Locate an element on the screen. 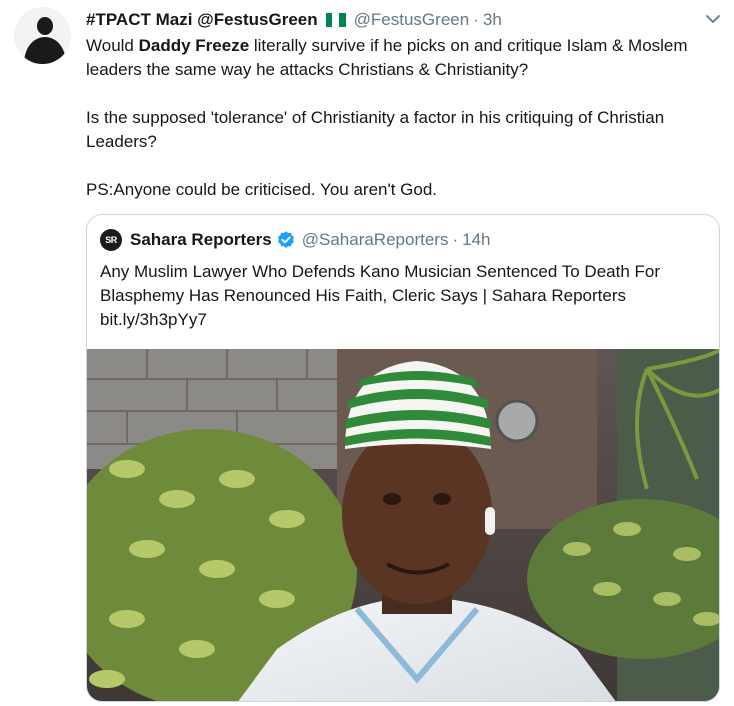 The image size is (734, 706). verified-badge-icon is located at coordinates (285, 239).